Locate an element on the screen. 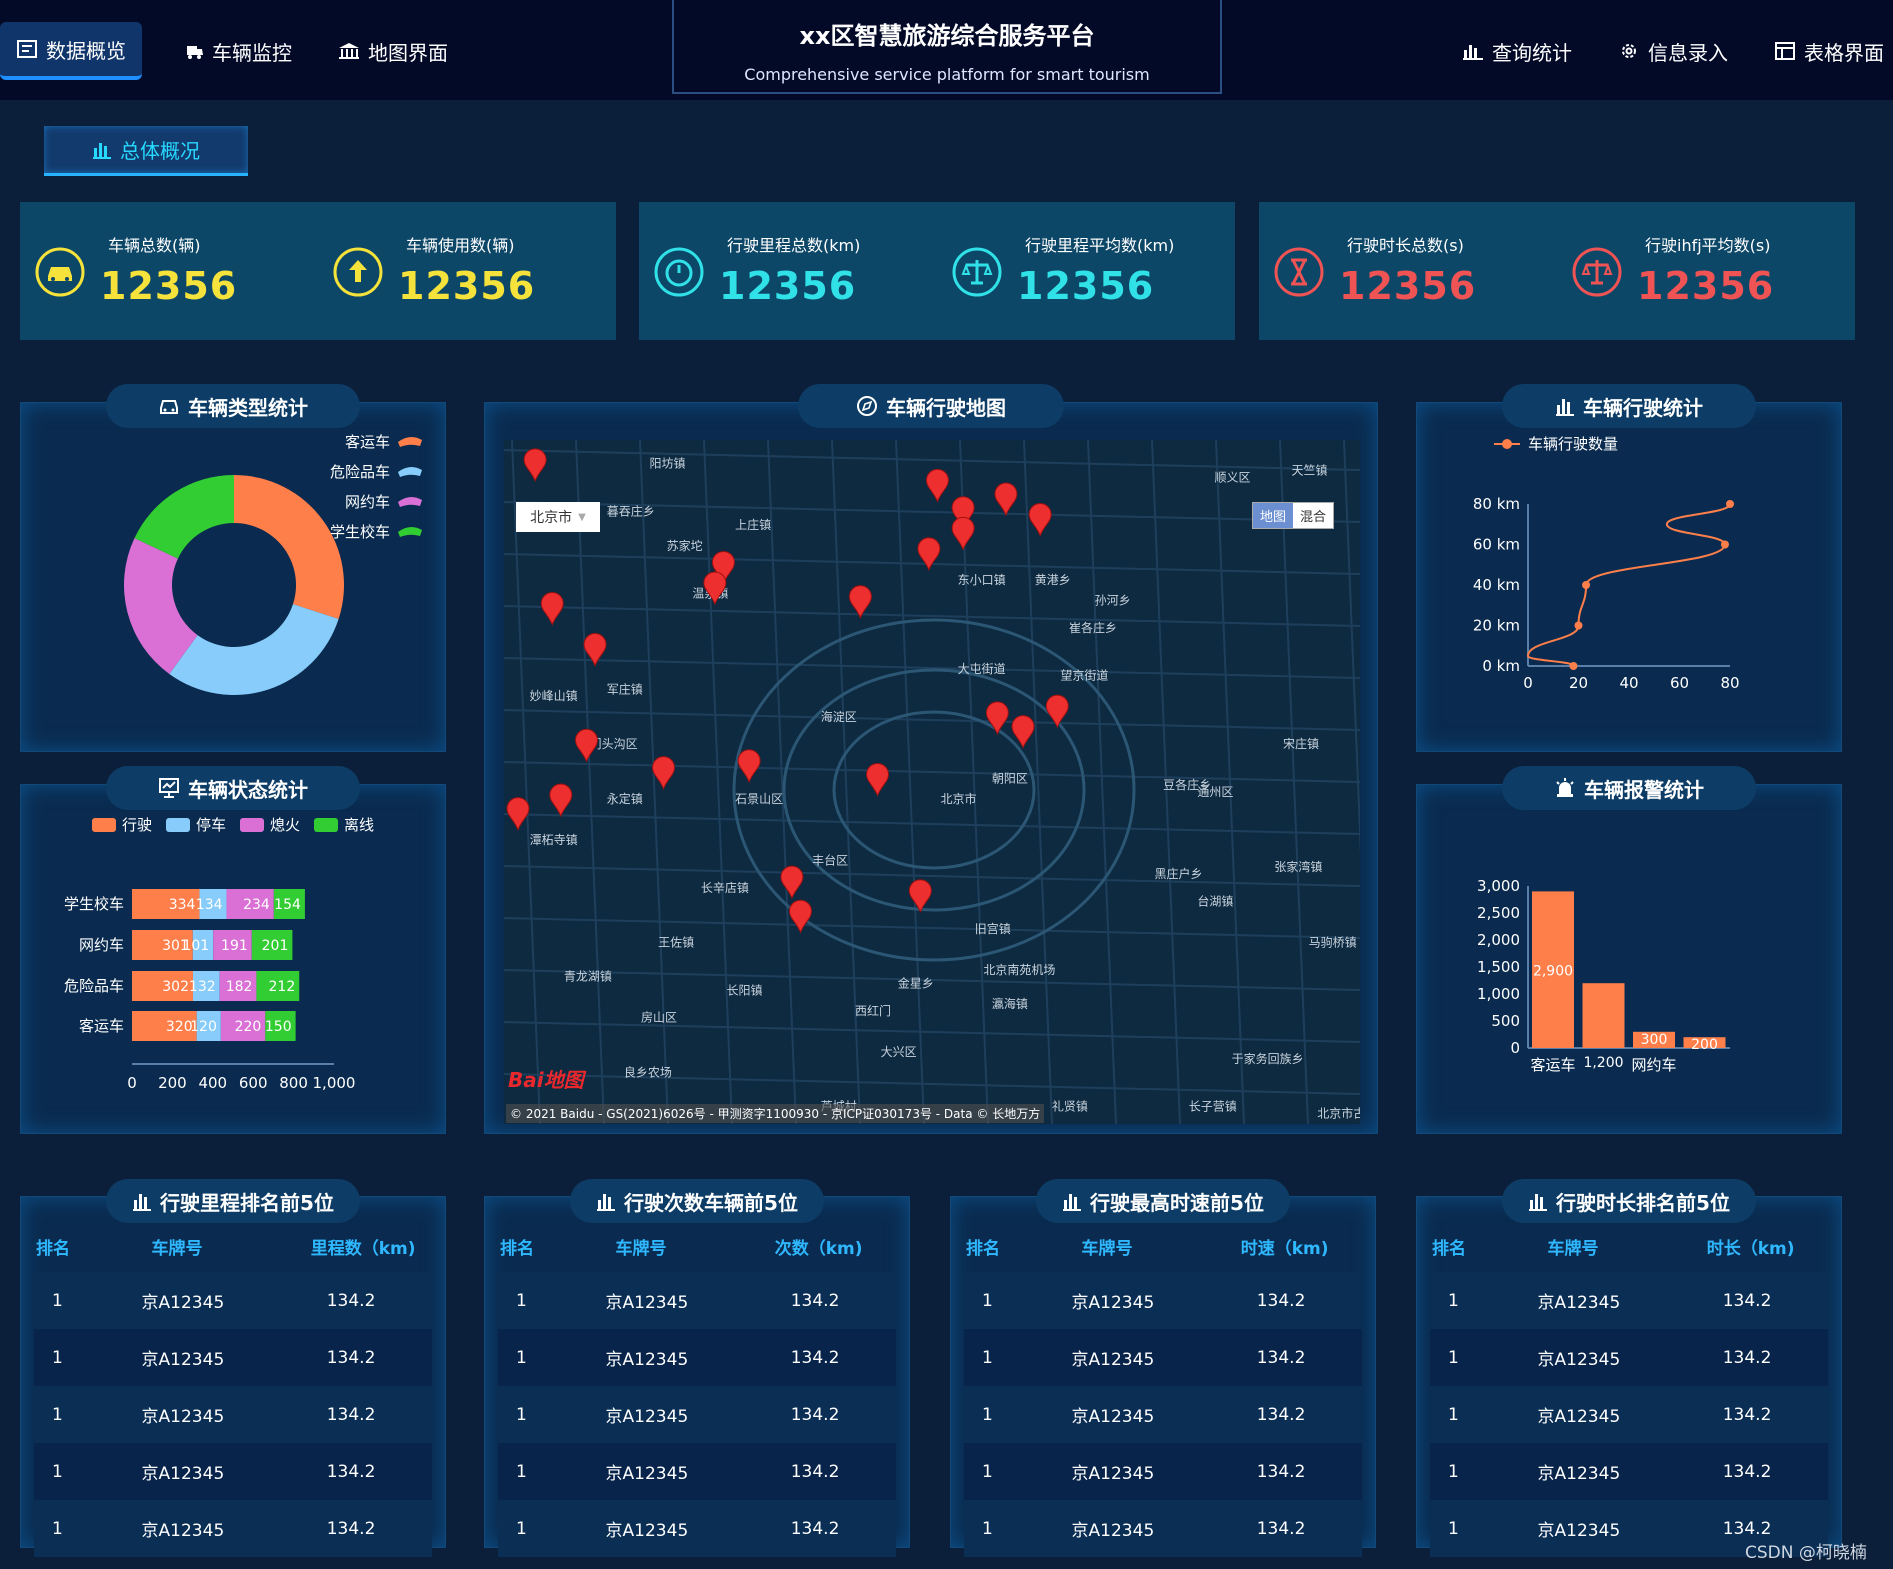 The width and height of the screenshot is (1893, 1569). vehicle-drive-line-chart: 车辆行驶数量 0 km 20 km 40 km 60 km 80 km 0 20 40 60 80 is located at coordinates (1606, 563).